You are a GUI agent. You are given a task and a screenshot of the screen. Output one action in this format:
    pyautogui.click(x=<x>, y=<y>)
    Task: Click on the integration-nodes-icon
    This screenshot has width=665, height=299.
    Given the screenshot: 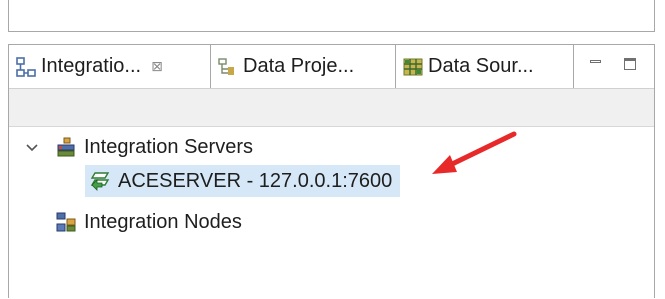 What is the action you would take?
    pyautogui.click(x=66, y=222)
    